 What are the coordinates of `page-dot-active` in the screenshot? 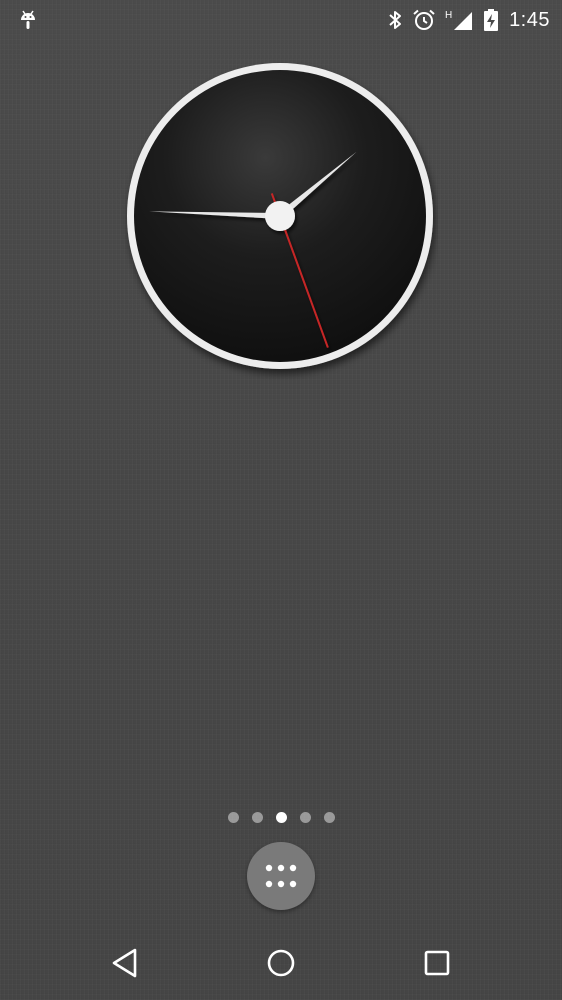 It's located at (281, 817).